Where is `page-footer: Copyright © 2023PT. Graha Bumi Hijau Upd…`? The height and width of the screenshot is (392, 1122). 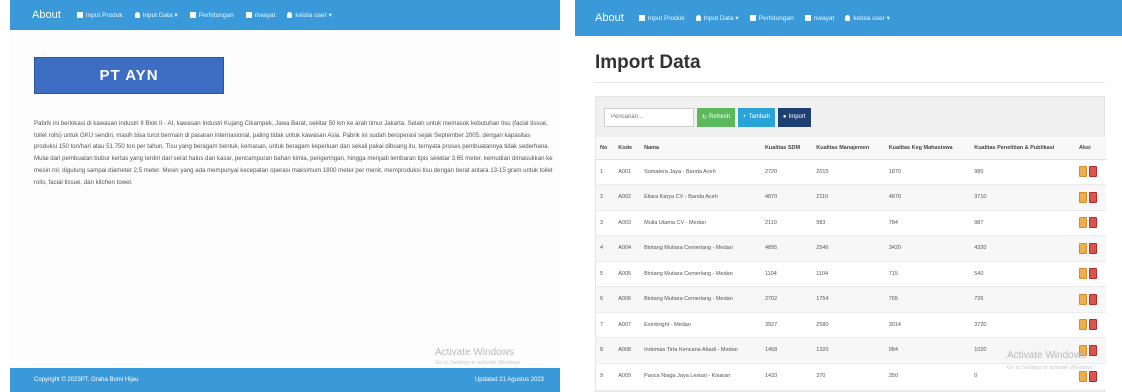
page-footer: Copyright © 2023PT. Graha Bumi Hijau Upd… is located at coordinates (285, 380).